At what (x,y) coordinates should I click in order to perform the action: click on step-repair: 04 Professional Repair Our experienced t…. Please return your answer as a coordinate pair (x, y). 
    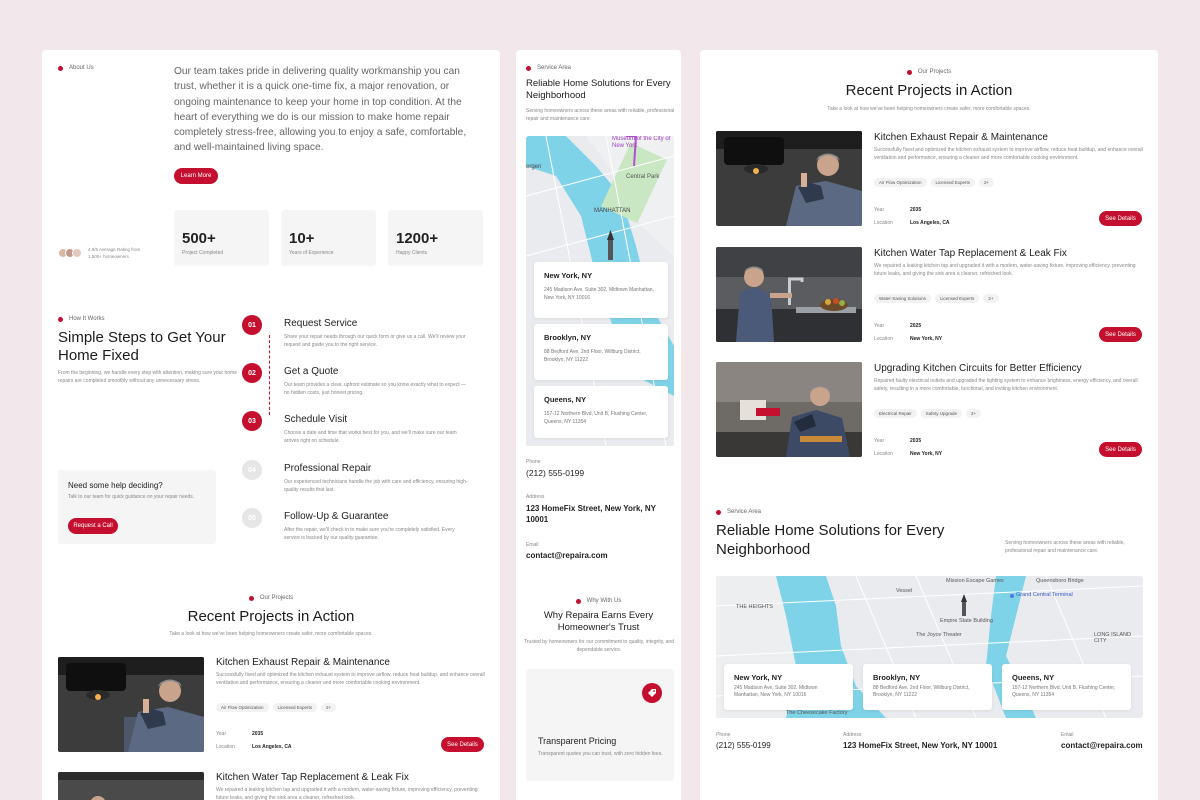
    Looking at the image, I should click on (362, 483).